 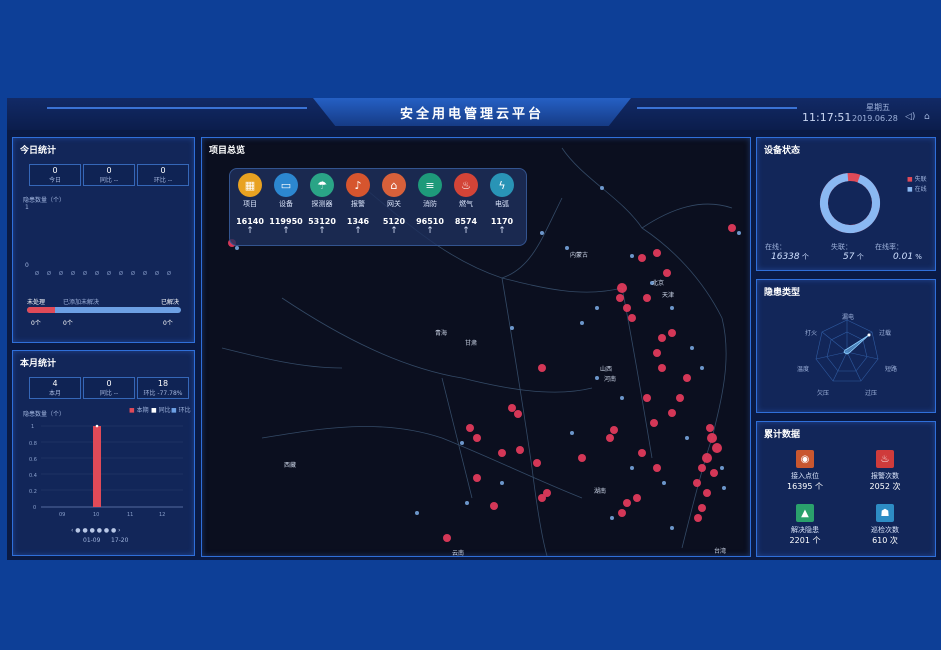 What do you see at coordinates (917, 179) in the screenshot?
I see `legend-lost: ■ 失联` at bounding box center [917, 179].